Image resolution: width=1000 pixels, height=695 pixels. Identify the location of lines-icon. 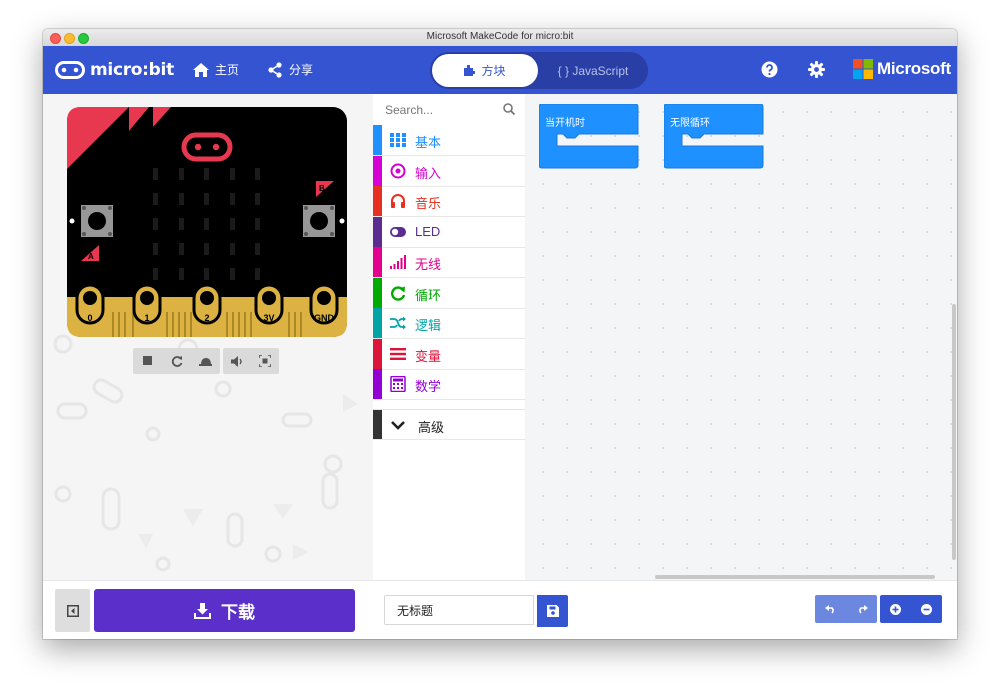
(398, 354).